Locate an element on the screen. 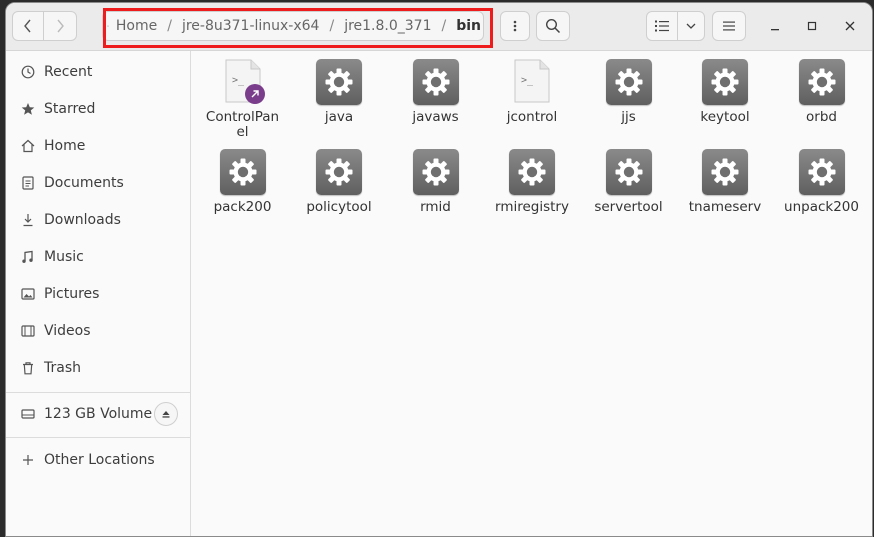  eject-icon is located at coordinates (166, 414).